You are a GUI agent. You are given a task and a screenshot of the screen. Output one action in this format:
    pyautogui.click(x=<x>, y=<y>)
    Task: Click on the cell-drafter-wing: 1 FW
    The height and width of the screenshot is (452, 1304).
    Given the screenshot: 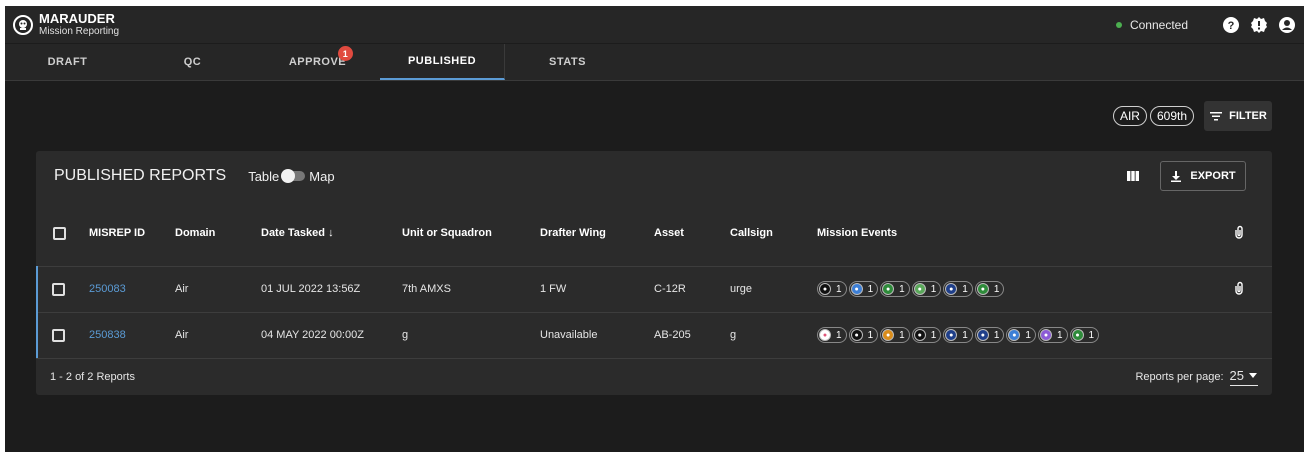 What is the action you would take?
    pyautogui.click(x=553, y=289)
    